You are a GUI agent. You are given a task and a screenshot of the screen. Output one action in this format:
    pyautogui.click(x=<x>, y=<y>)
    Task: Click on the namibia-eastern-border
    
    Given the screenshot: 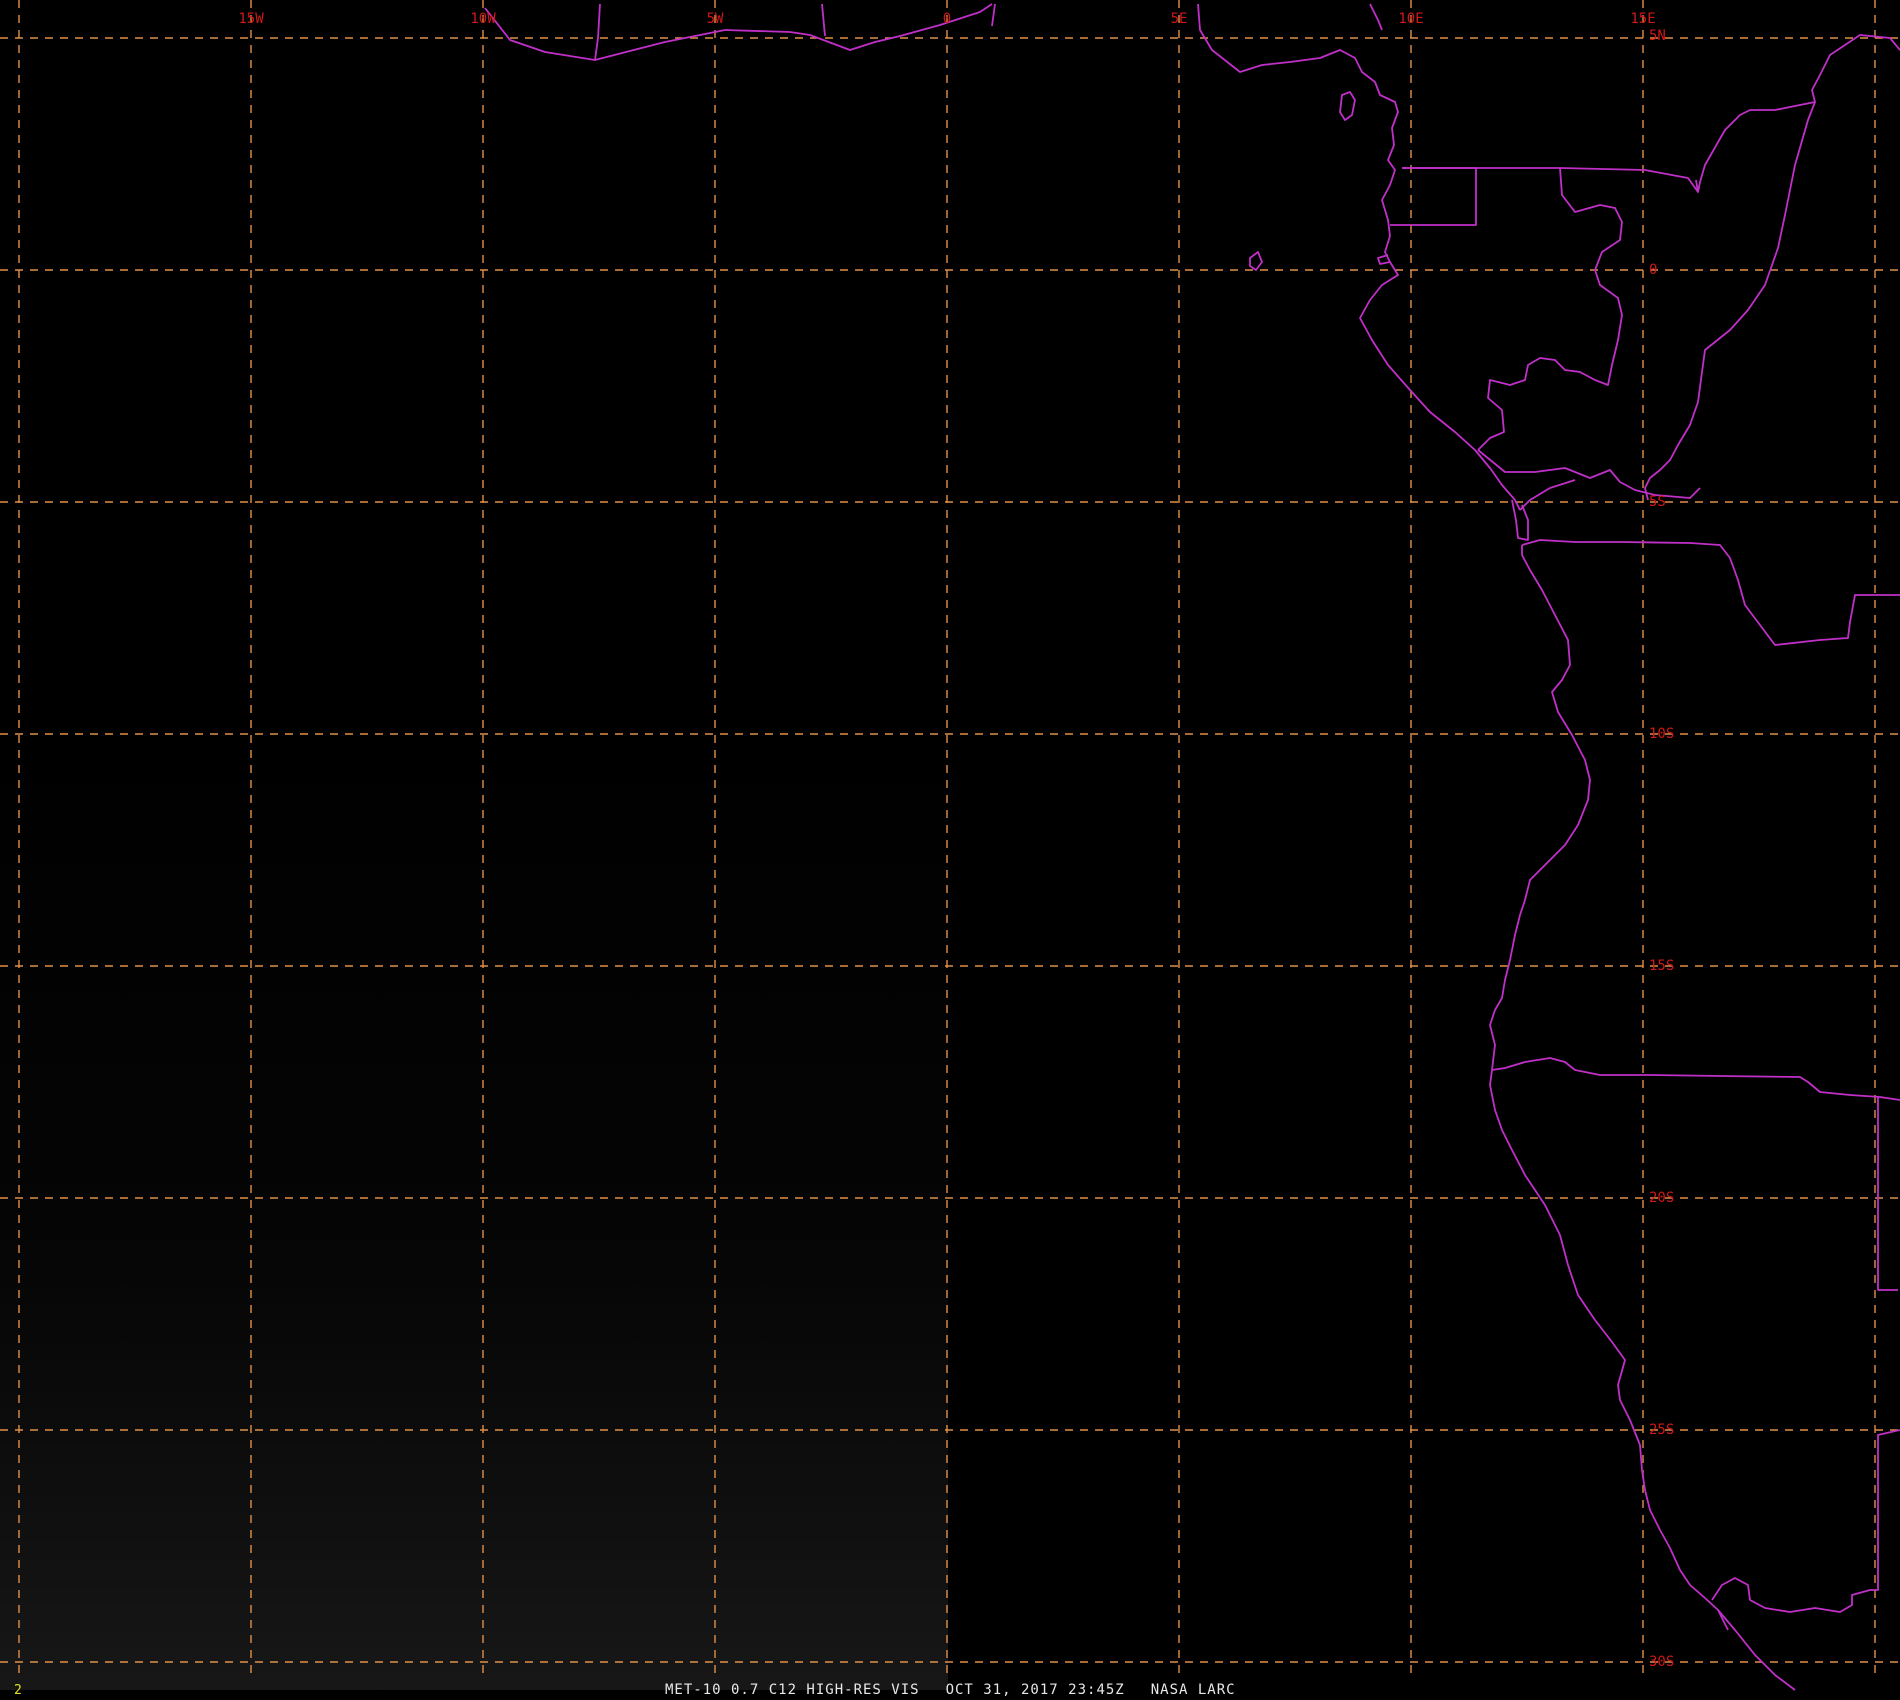 What is the action you would take?
    pyautogui.click(x=1887, y=1194)
    